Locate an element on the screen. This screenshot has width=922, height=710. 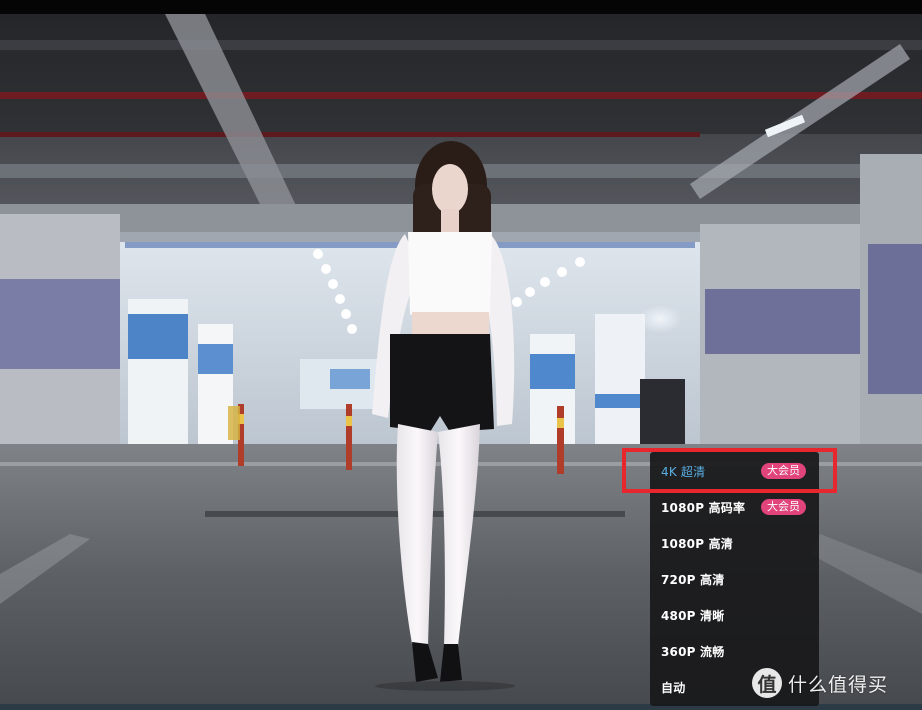
quality-label: 1080P 高清 is located at coordinates (697, 544).